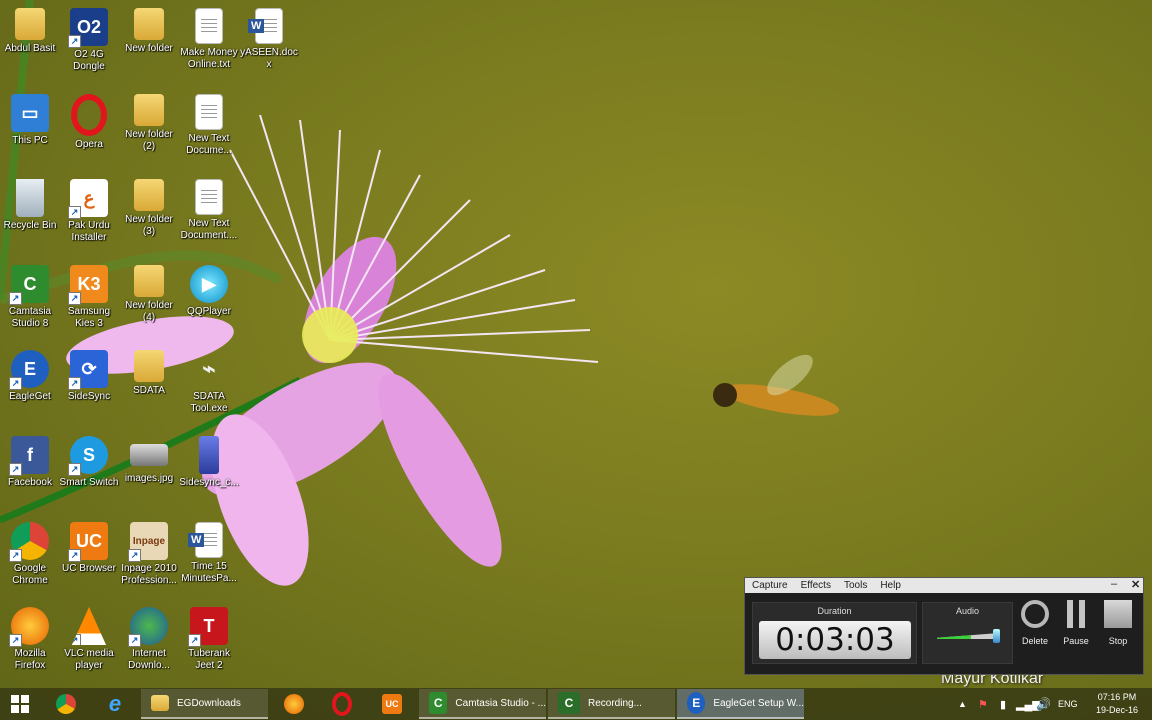  Describe the element at coordinates (149, 474) in the screenshot. I see `desktop-icon-images-jpg: images.jpg` at that location.